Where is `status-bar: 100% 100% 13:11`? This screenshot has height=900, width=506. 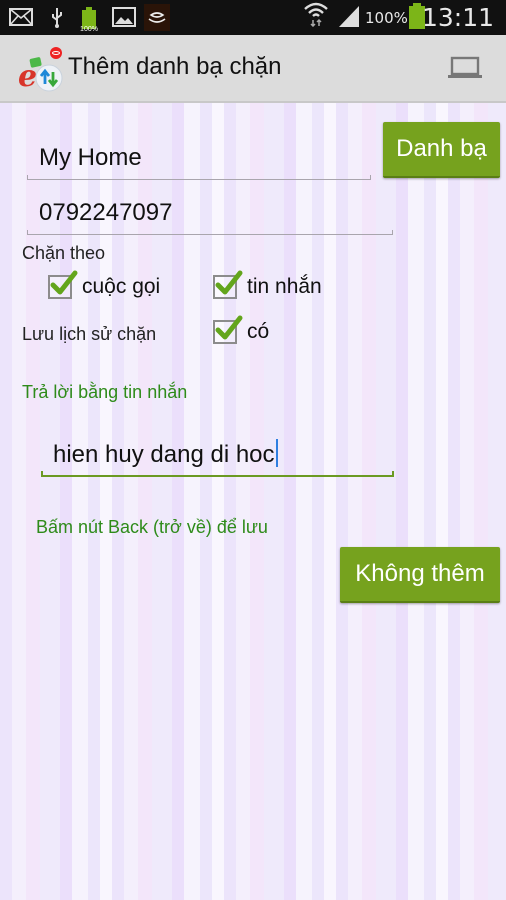 status-bar: 100% 100% 13:11 is located at coordinates (253, 17).